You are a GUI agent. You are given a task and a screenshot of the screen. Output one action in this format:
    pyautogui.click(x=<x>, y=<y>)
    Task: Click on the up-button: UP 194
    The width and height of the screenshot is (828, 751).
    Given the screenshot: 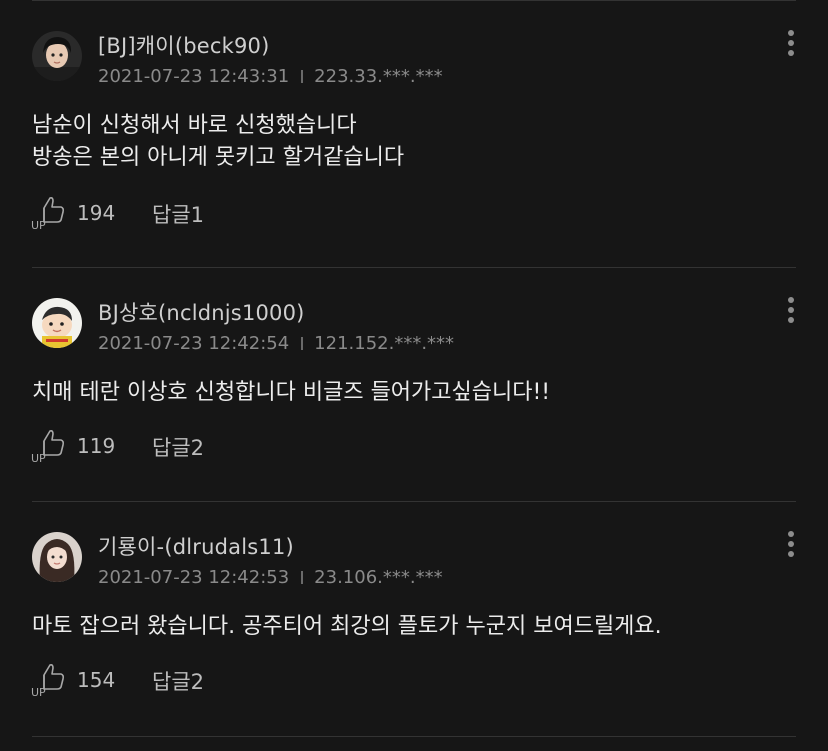 What is the action you would take?
    pyautogui.click(x=75, y=212)
    